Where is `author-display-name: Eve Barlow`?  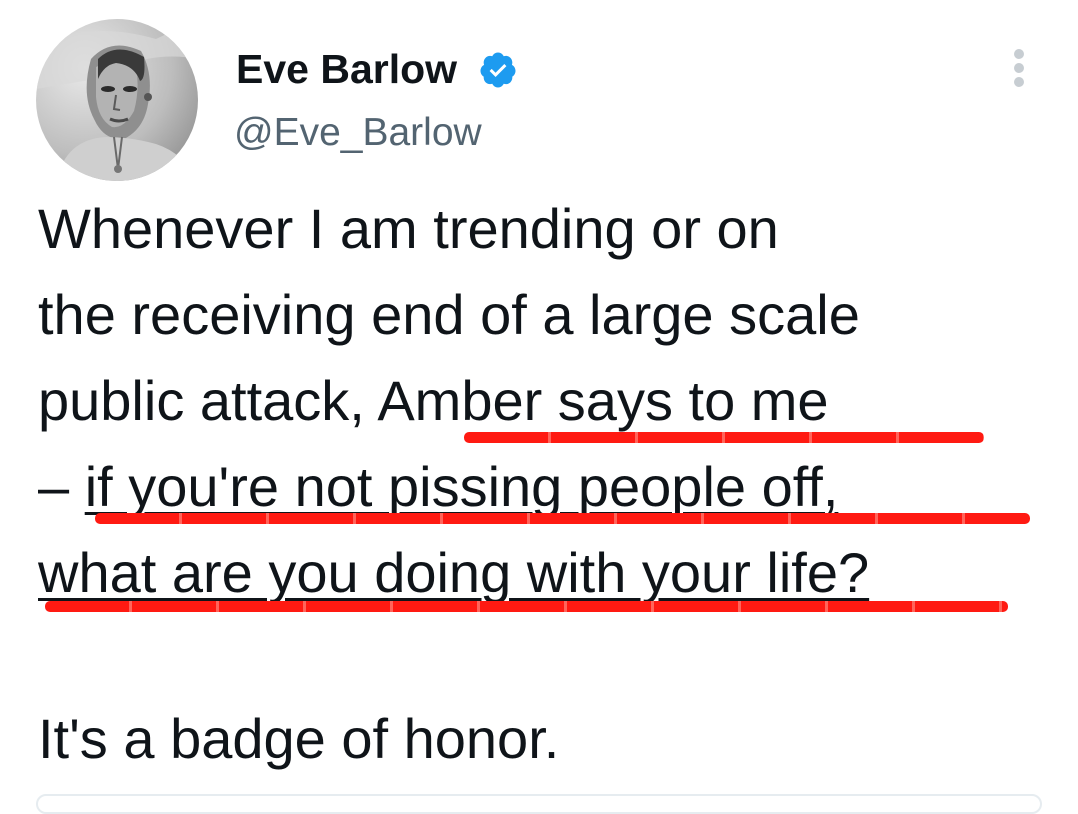 author-display-name: Eve Barlow is located at coordinates (346, 69).